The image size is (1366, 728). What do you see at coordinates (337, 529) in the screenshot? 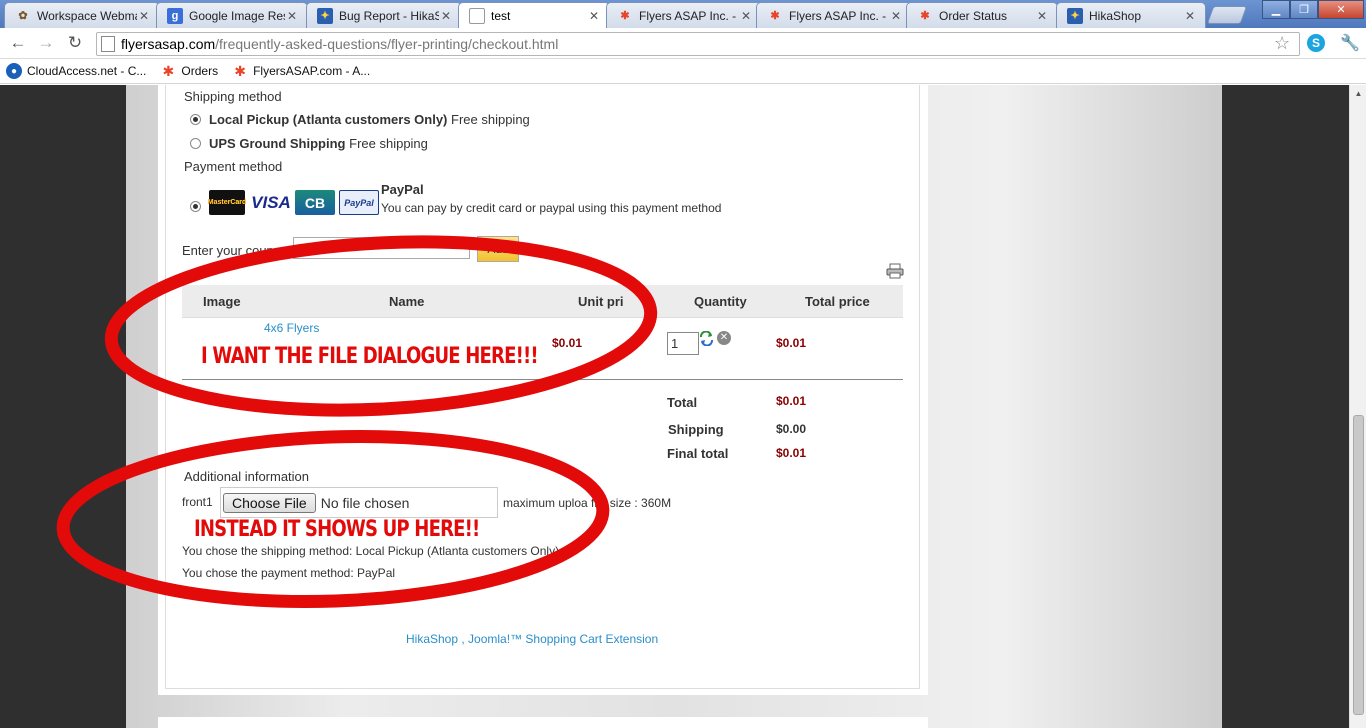
I see `annotation-text-bottom: INSTEAD IT SHOWS UP HERE!!` at bounding box center [337, 529].